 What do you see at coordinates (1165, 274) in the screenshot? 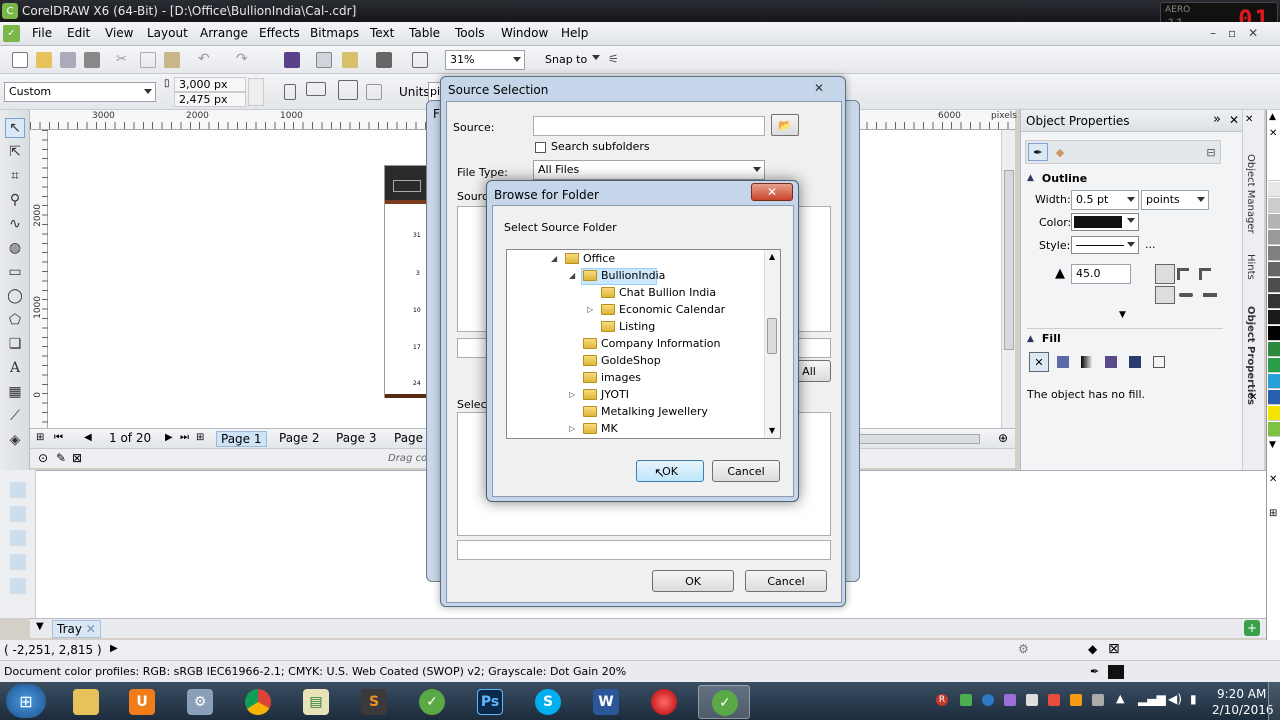
I see `corner-miter-icon` at bounding box center [1165, 274].